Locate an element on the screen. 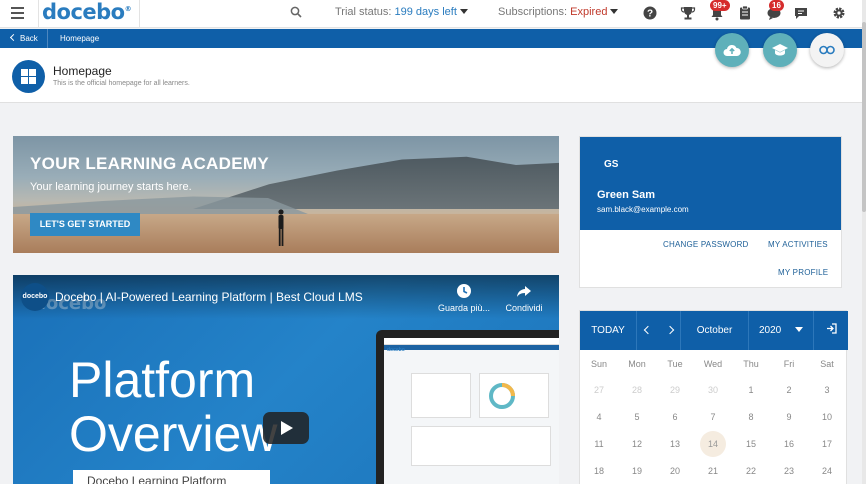 The height and width of the screenshot is (484, 866). calendar-day: 20 is located at coordinates (675, 471).